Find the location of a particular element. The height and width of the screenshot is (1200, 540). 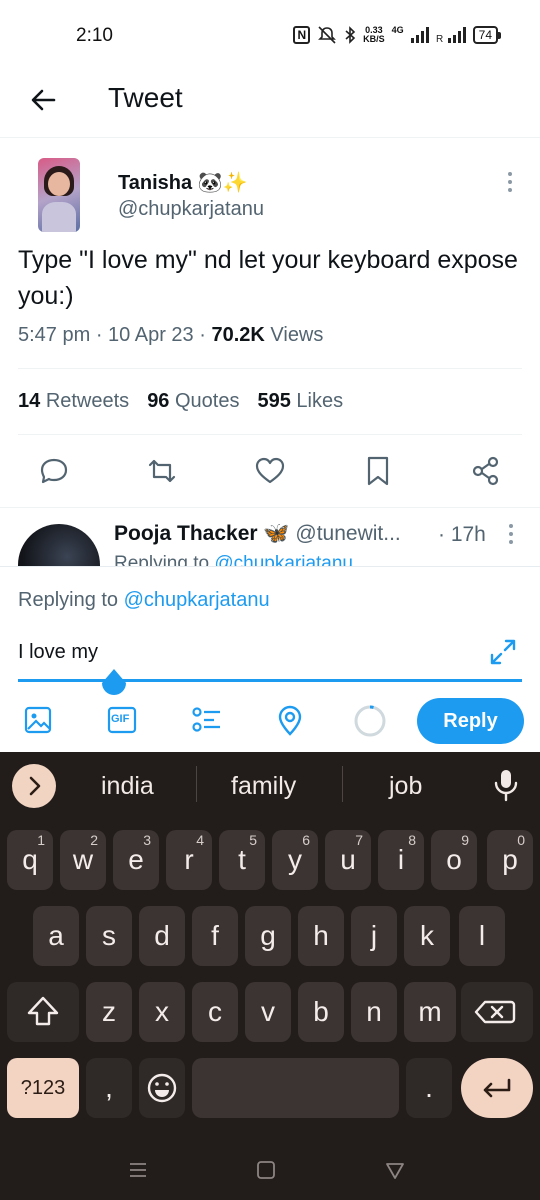

mute-icon is located at coordinates (327, 35).